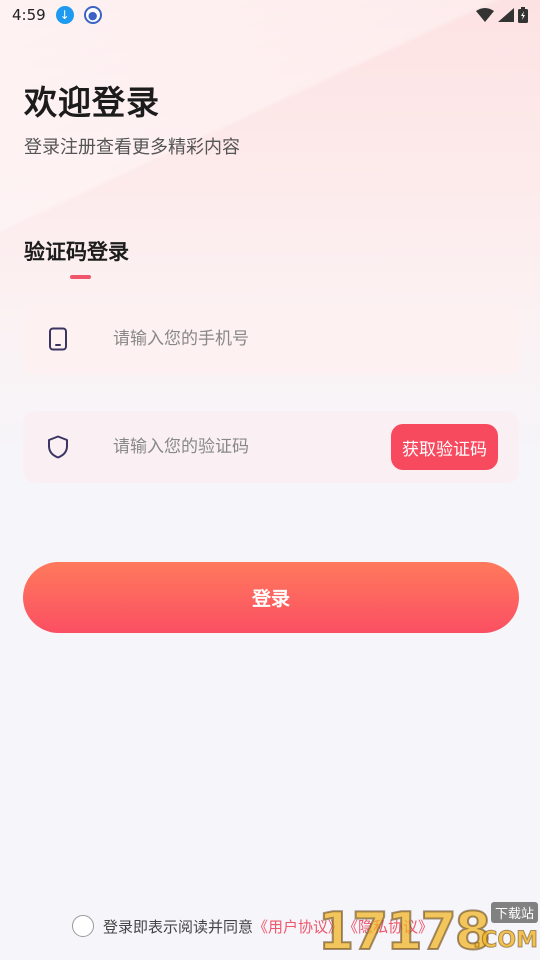 The width and height of the screenshot is (540, 960). I want to click on download-icon: ↓, so click(64, 15).